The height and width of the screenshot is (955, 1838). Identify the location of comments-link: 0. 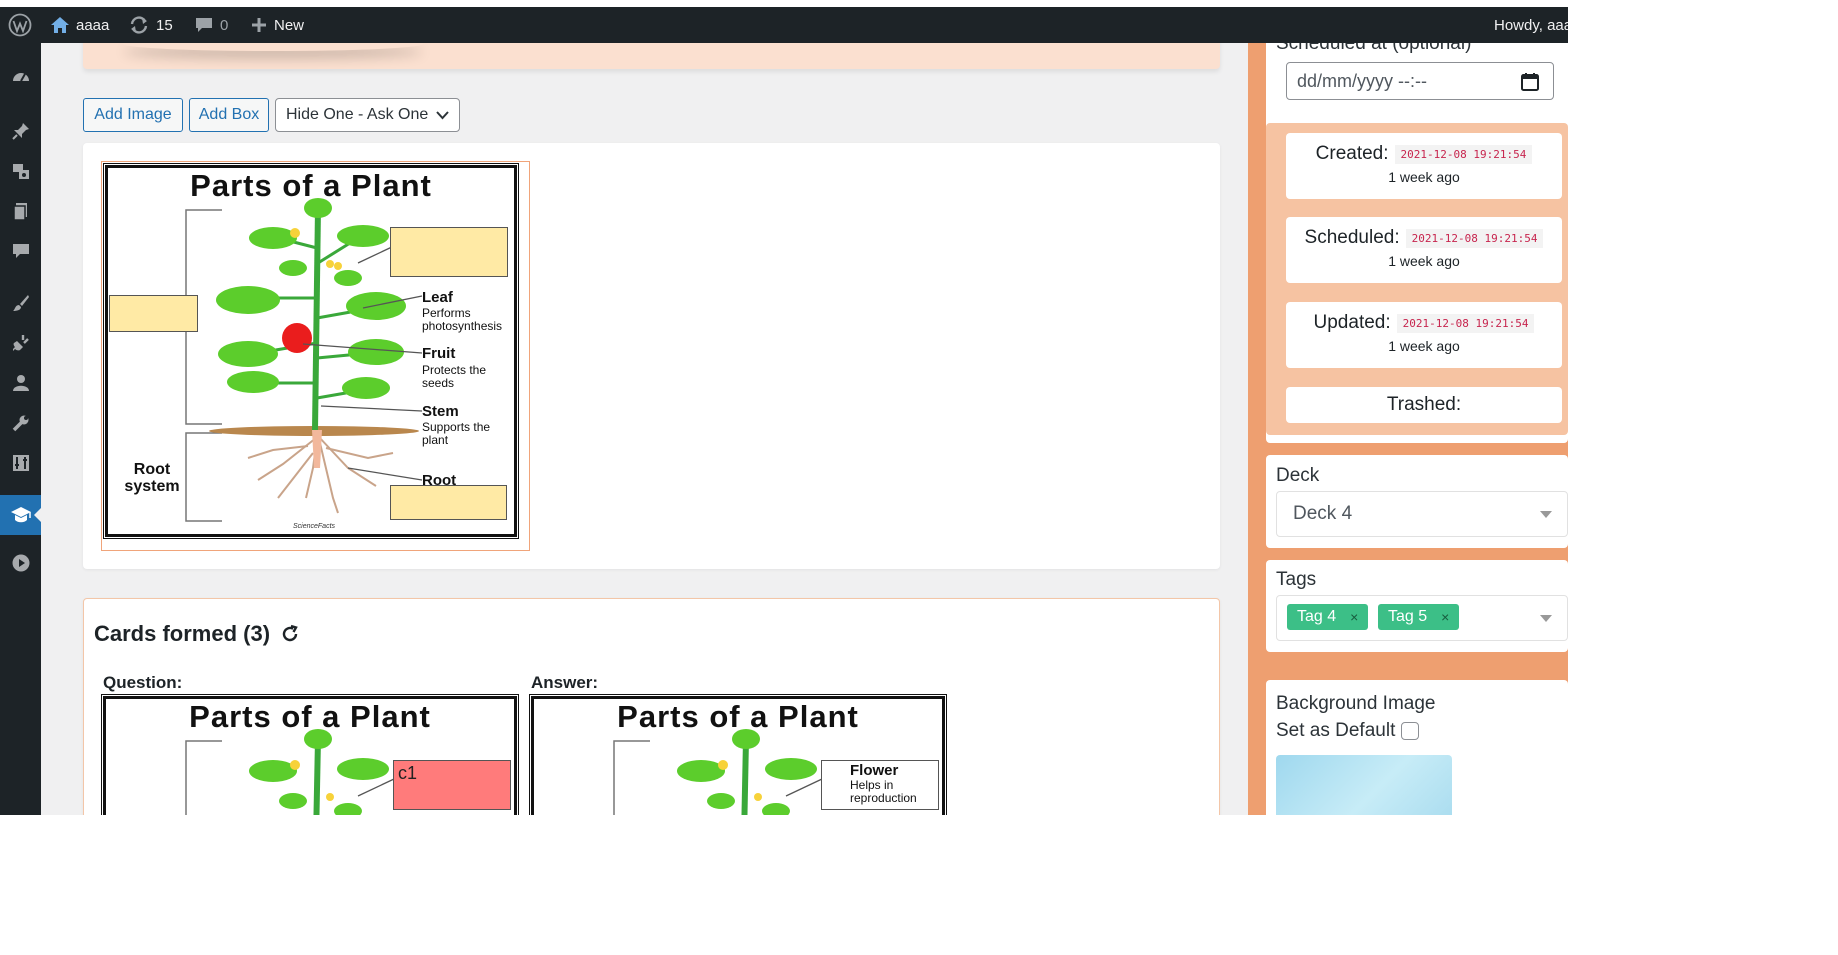
(211, 25).